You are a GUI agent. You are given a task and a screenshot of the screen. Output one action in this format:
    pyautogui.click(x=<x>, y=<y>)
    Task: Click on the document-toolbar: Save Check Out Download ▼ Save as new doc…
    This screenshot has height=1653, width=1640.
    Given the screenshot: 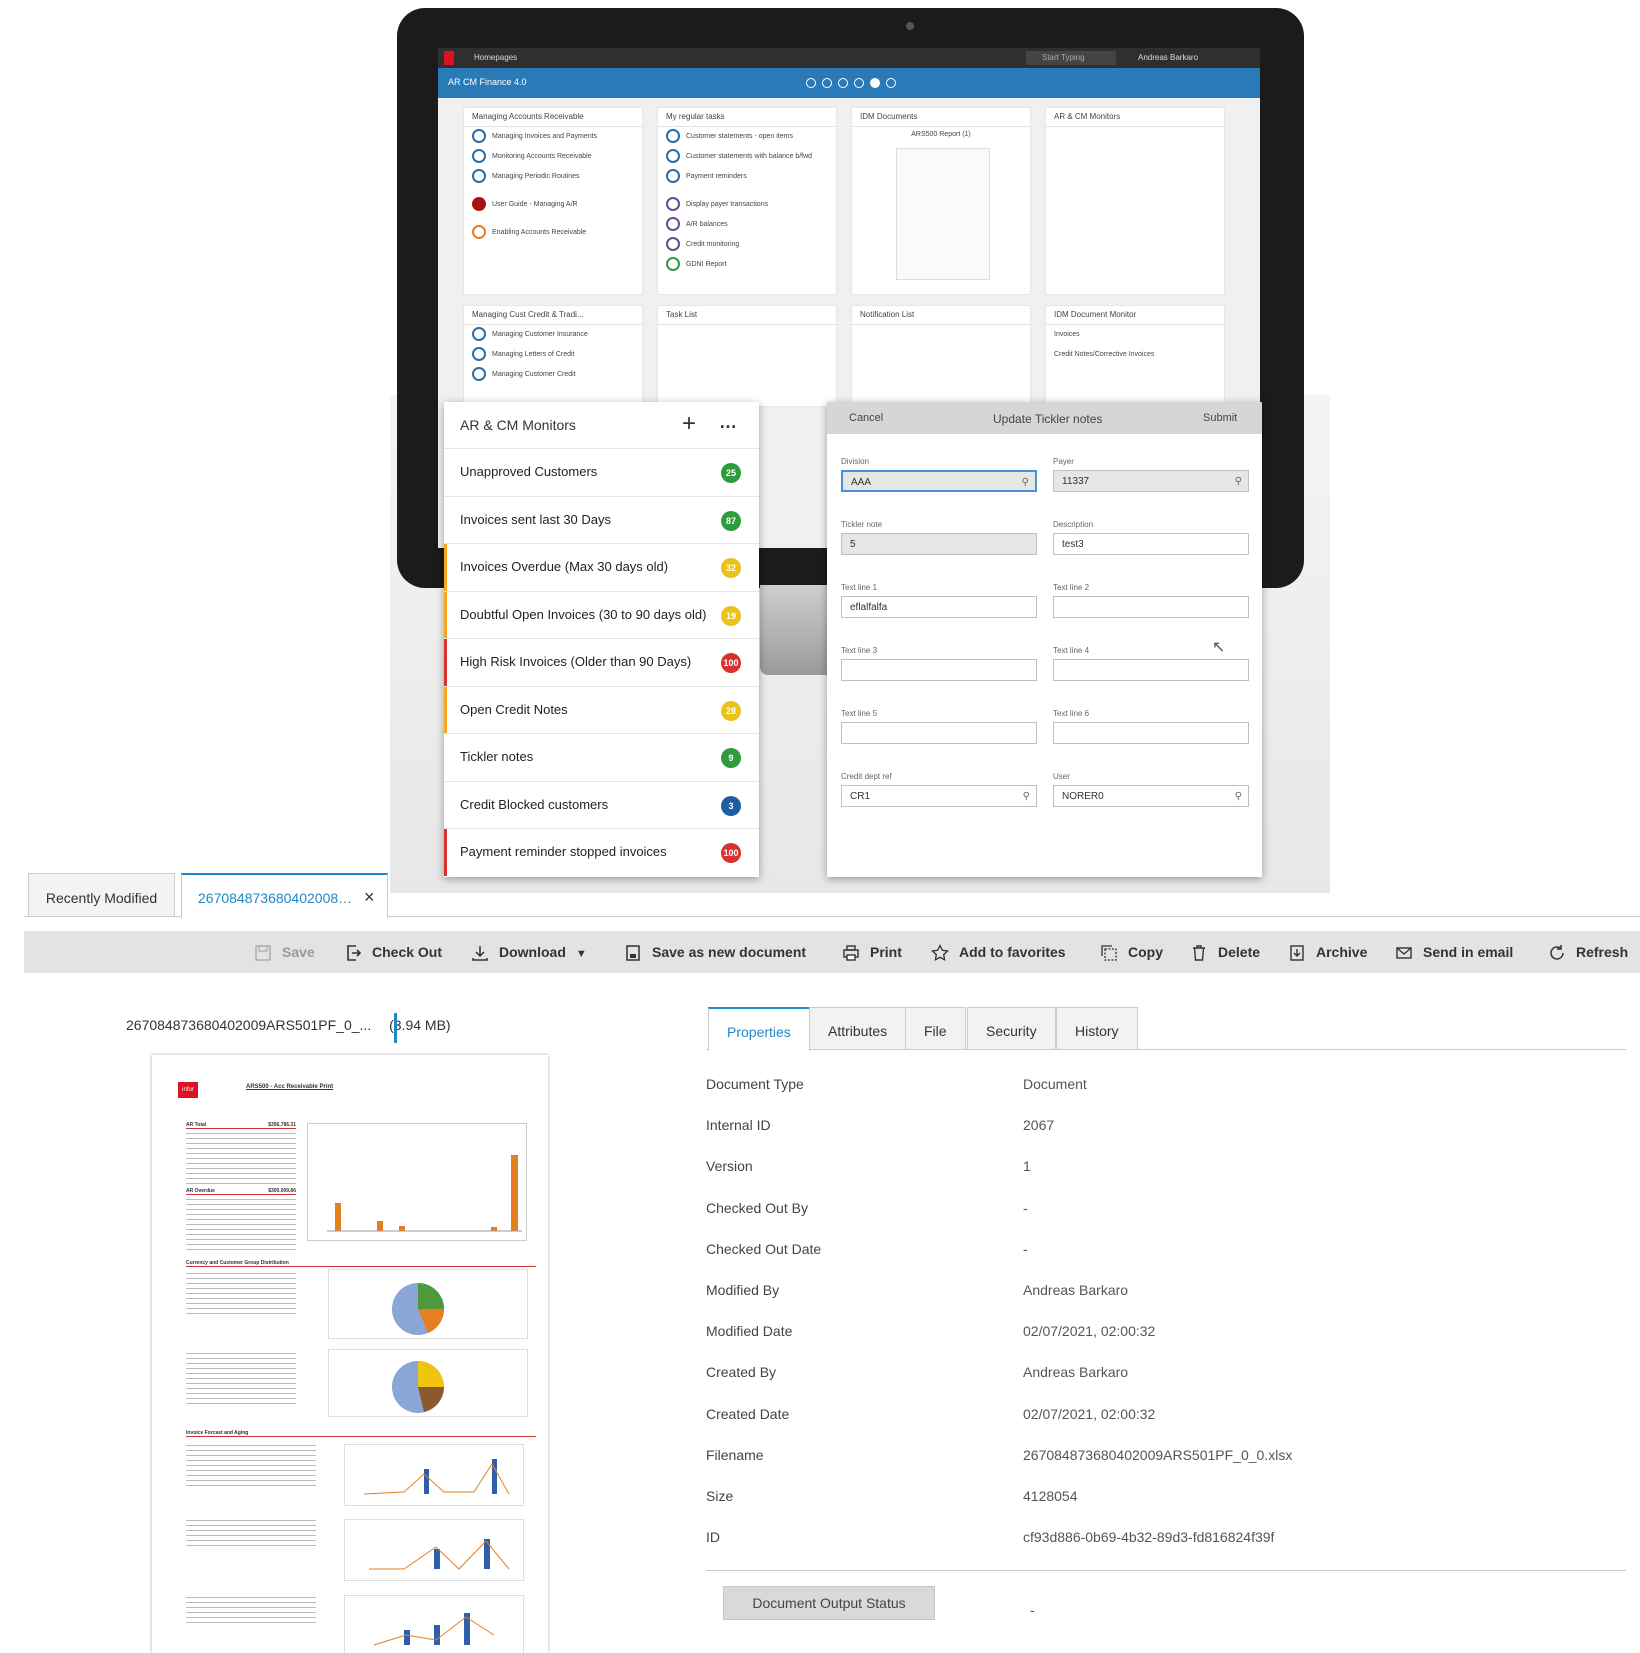 What is the action you would take?
    pyautogui.click(x=832, y=952)
    